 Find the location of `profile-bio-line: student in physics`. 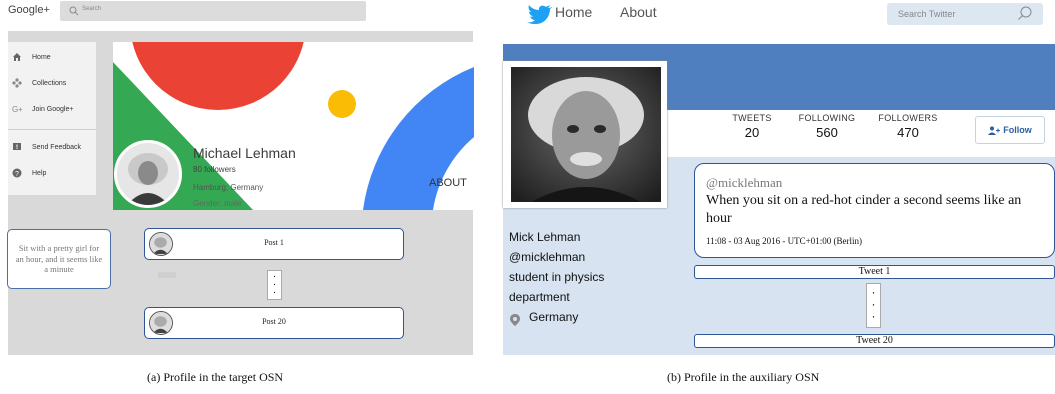

profile-bio-line: student in physics is located at coordinates (557, 277).